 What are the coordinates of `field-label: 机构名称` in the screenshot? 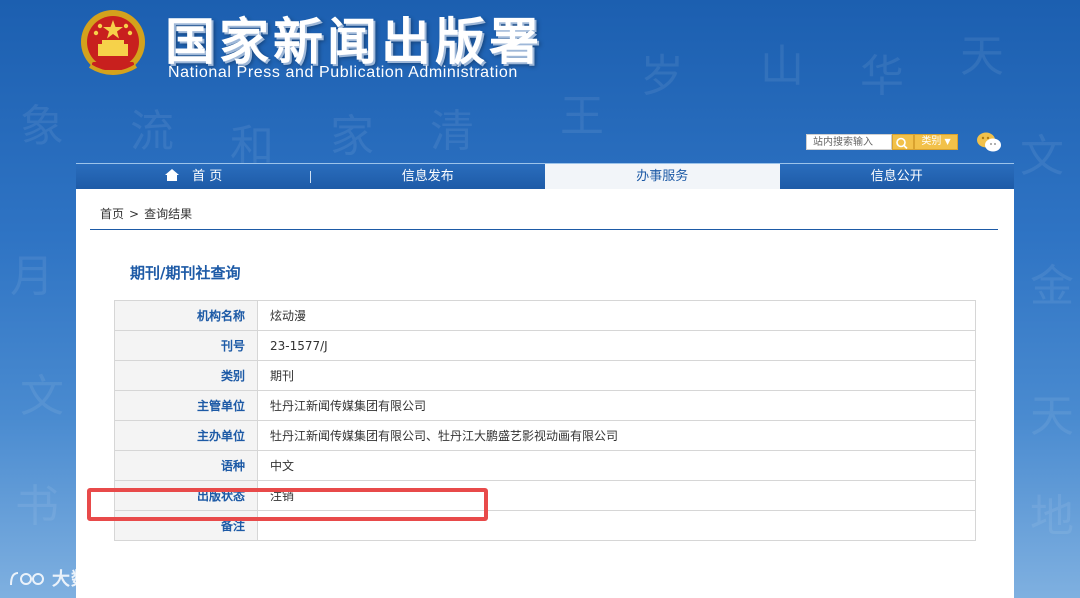 It's located at (186, 315).